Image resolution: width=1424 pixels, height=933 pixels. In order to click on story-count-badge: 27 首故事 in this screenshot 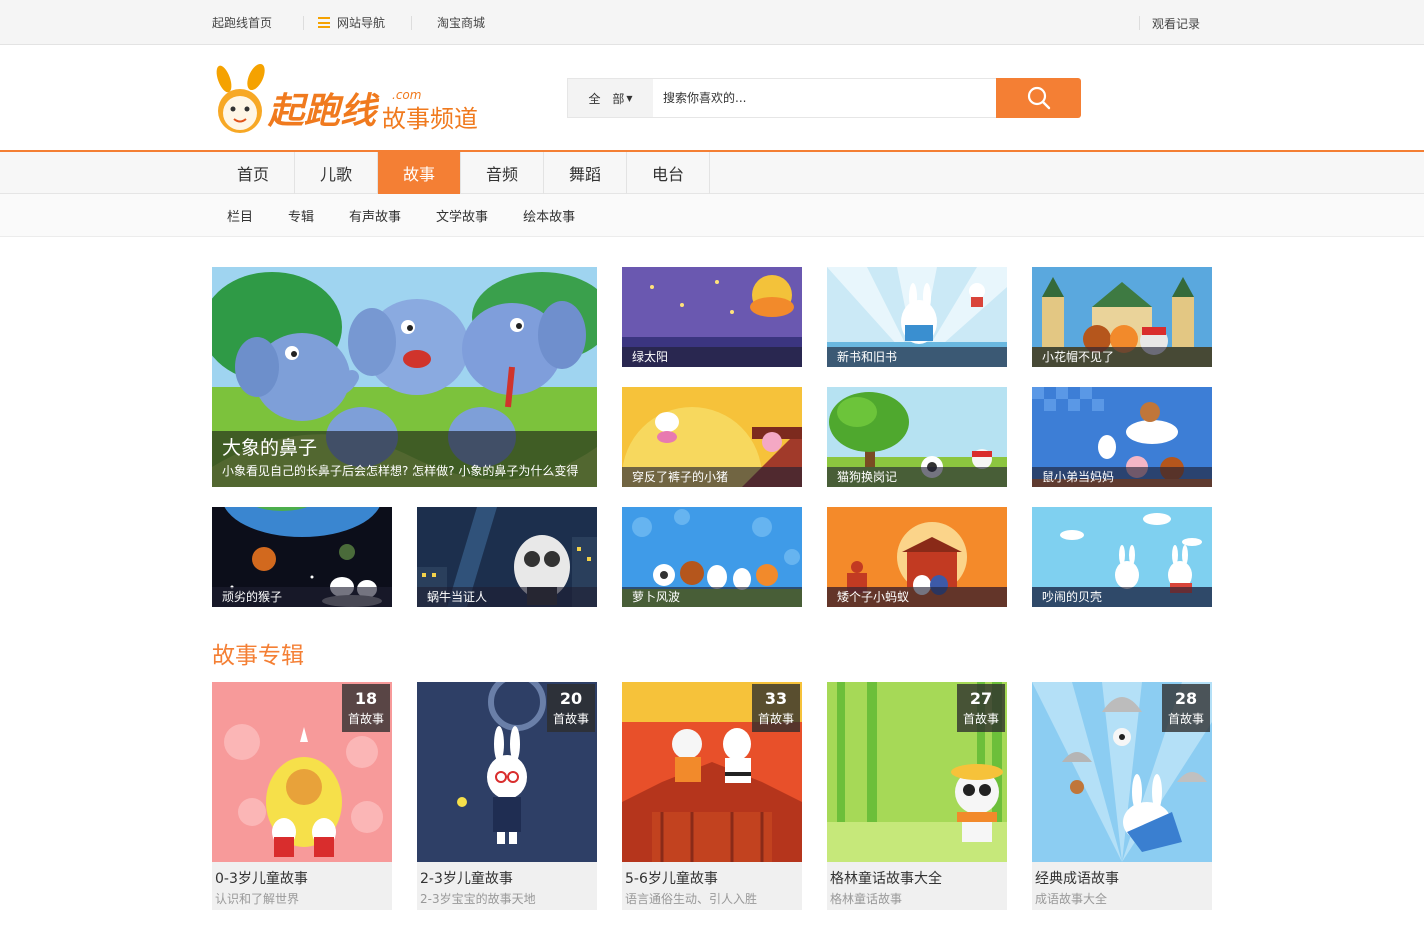, I will do `click(981, 708)`.